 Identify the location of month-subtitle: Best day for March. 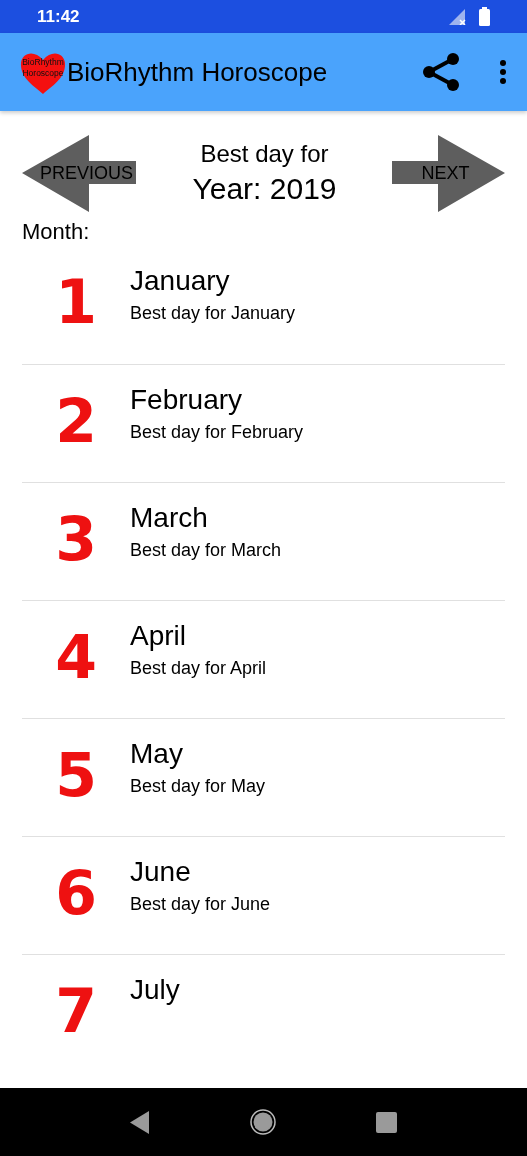
(206, 550).